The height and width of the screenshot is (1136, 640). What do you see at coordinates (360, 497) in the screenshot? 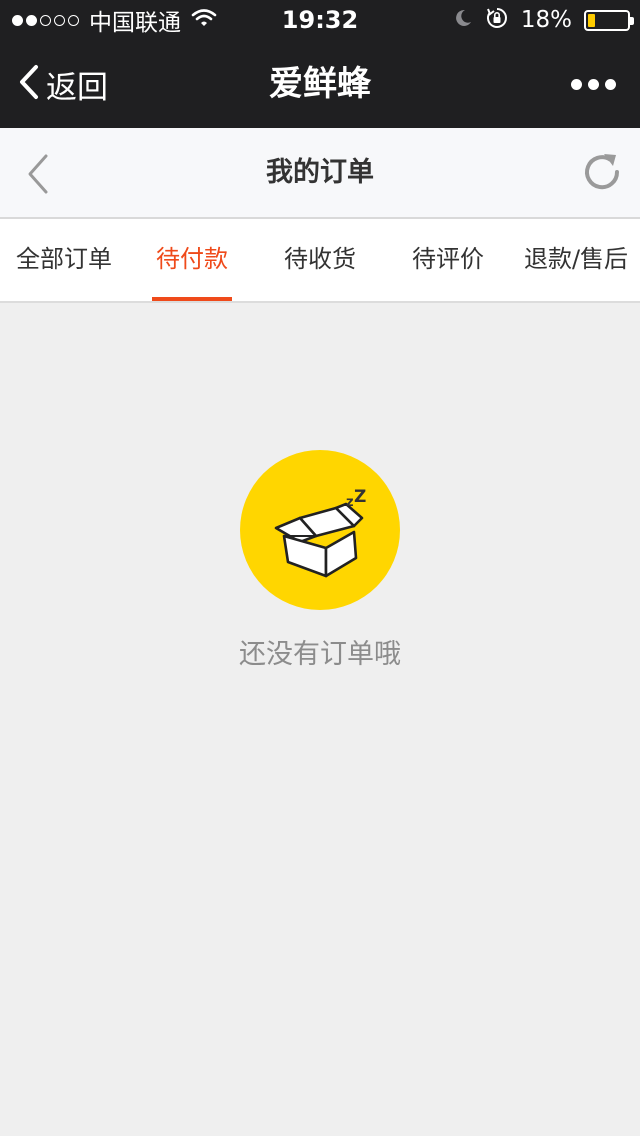
I see `svg-text: Z` at bounding box center [360, 497].